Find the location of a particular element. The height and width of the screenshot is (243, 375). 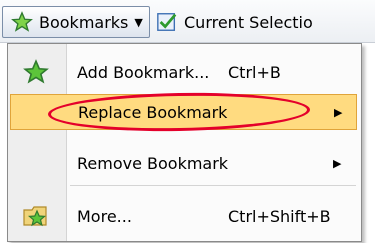

menu-item-add-bookmark: Add Bookmark... Ctrl+B is located at coordinates (183, 72).